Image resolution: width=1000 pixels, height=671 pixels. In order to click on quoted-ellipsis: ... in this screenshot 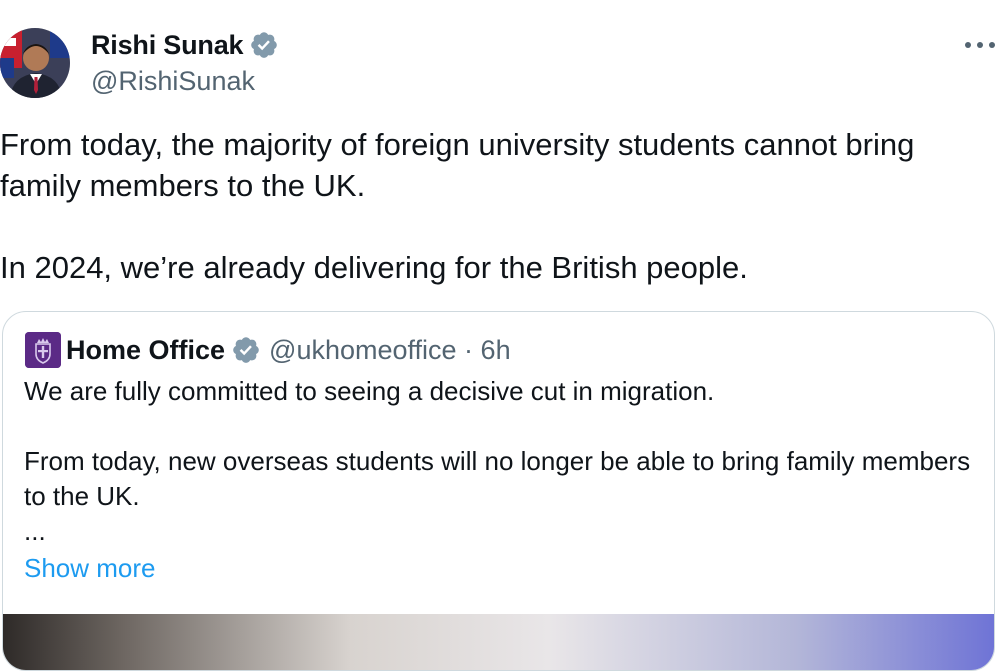, I will do `click(35, 531)`.